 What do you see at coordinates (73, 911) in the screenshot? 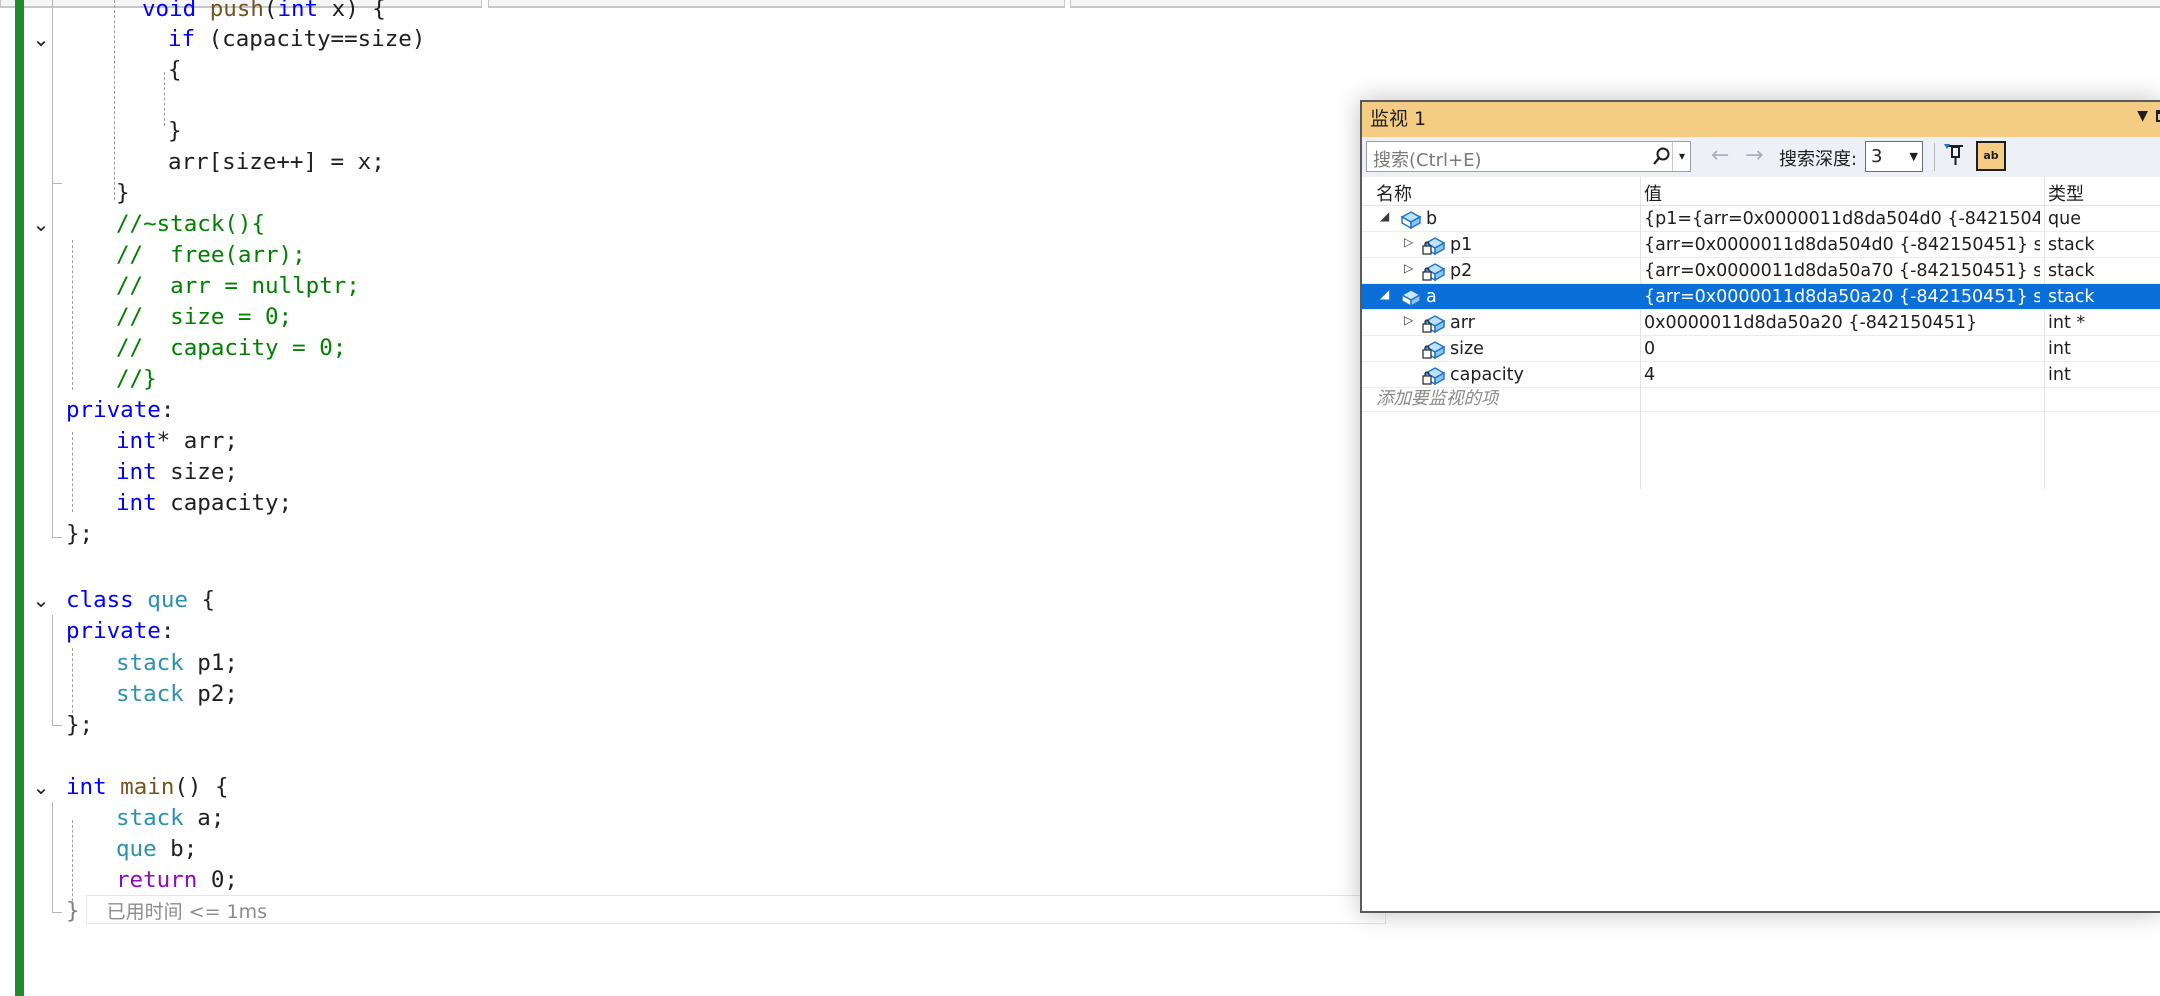
I see `code-token: }` at bounding box center [73, 911].